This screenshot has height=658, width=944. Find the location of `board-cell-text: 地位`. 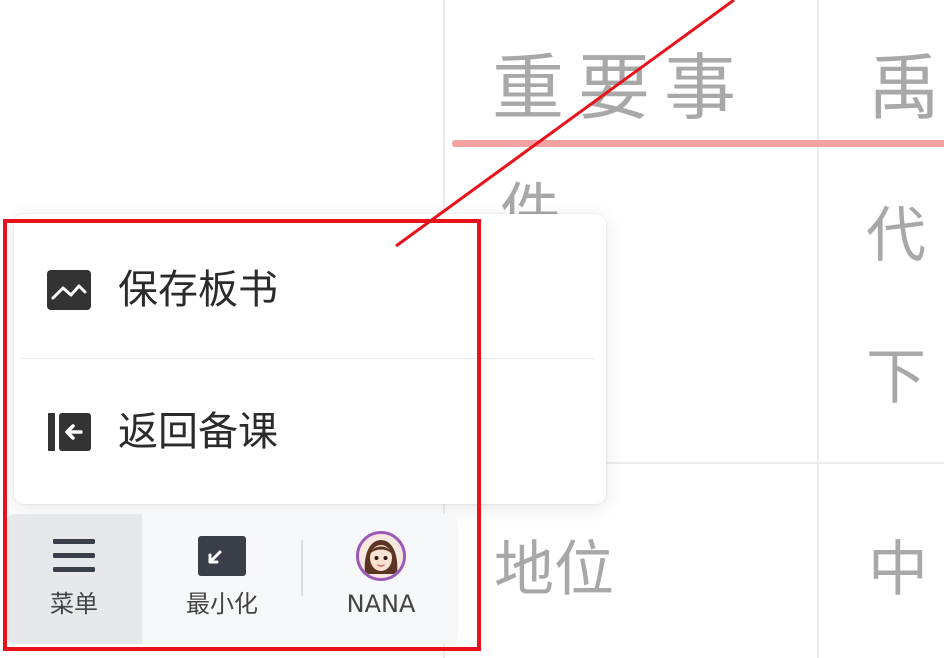

board-cell-text: 地位 is located at coordinates (554, 570).